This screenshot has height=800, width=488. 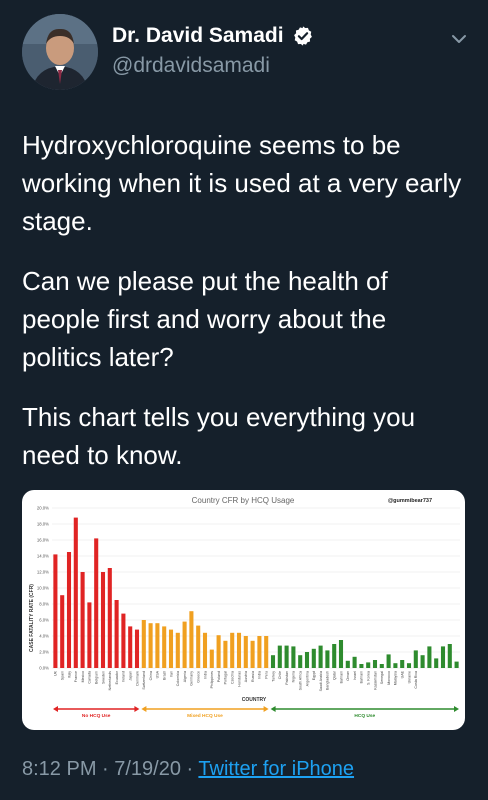 I want to click on chart-x-tick-label: Ecuador, so click(x=117, y=677).